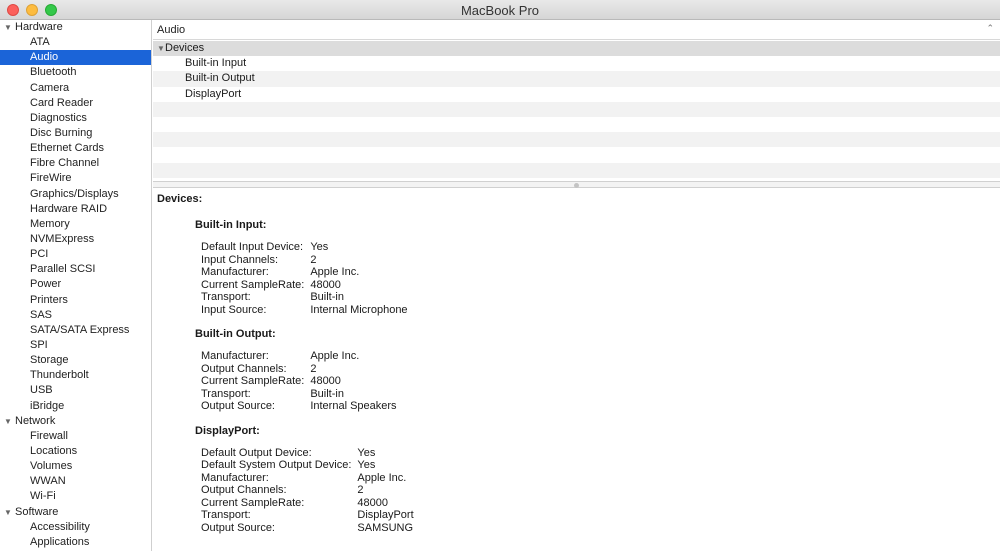 This screenshot has height=551, width=1000. I want to click on sidebar-item-printers: Printers, so click(75, 300).